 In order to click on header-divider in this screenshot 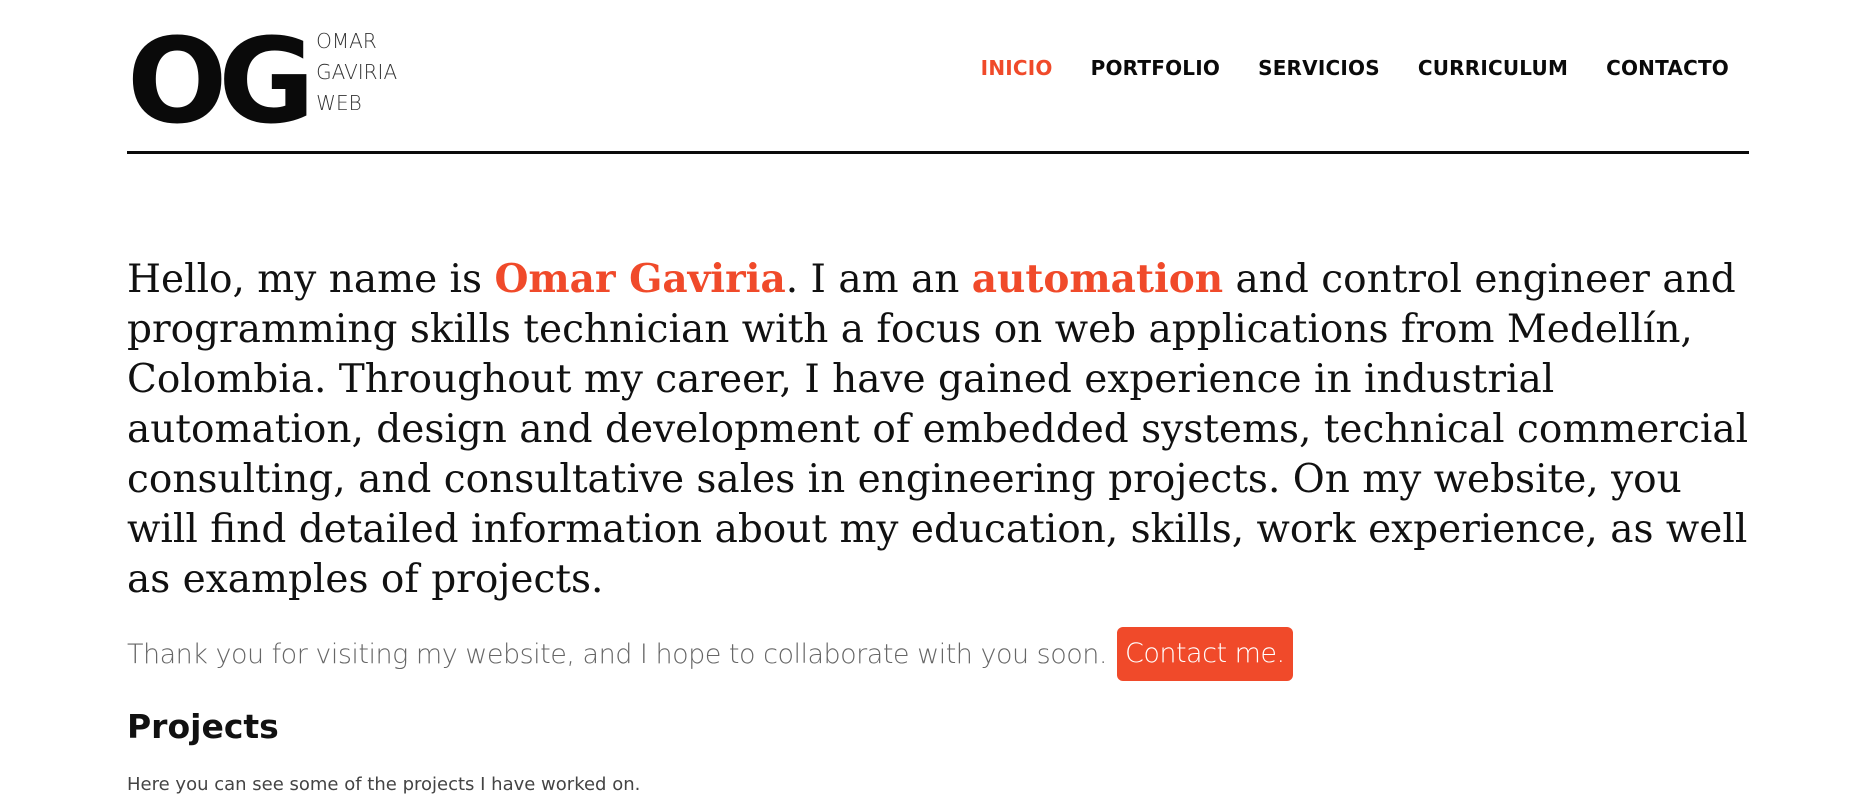, I will do `click(938, 152)`.